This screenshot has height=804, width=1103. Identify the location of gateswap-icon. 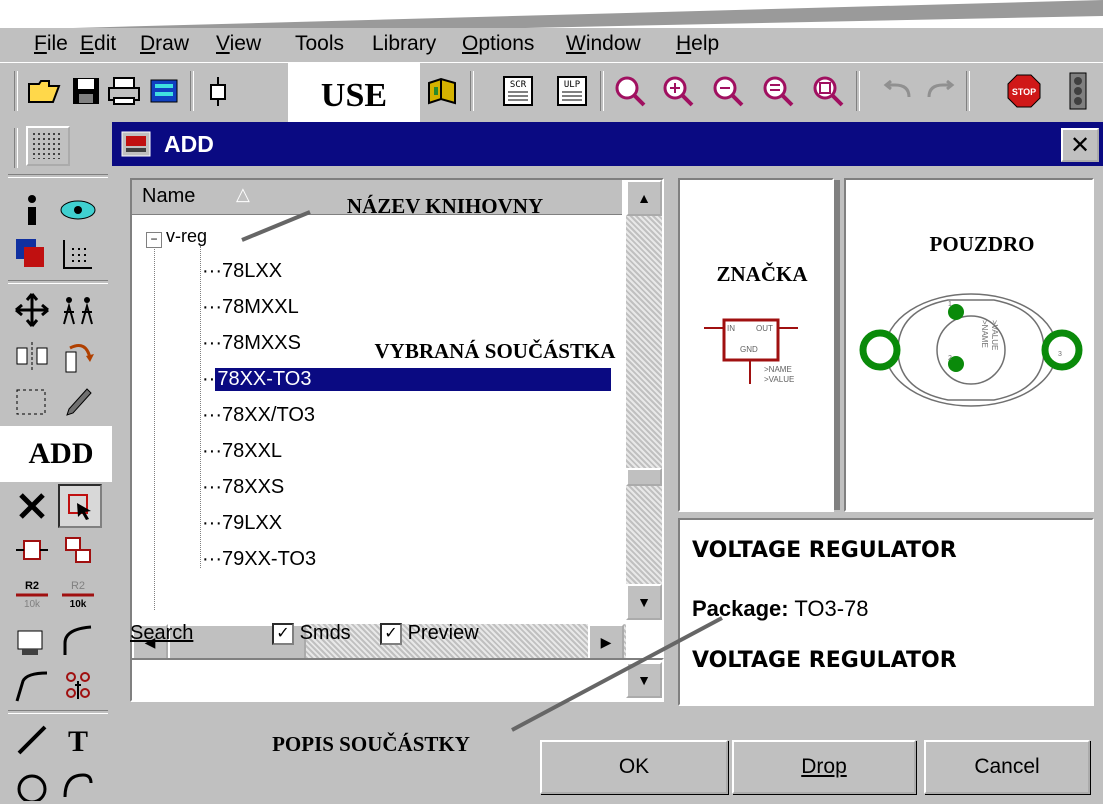
(78, 550).